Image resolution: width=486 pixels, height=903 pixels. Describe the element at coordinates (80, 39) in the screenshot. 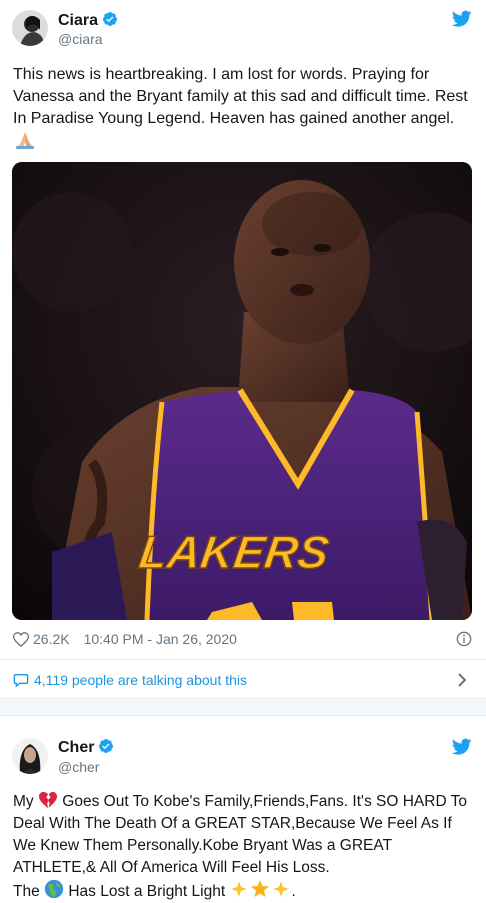

I see `author-handle: @ciara` at that location.